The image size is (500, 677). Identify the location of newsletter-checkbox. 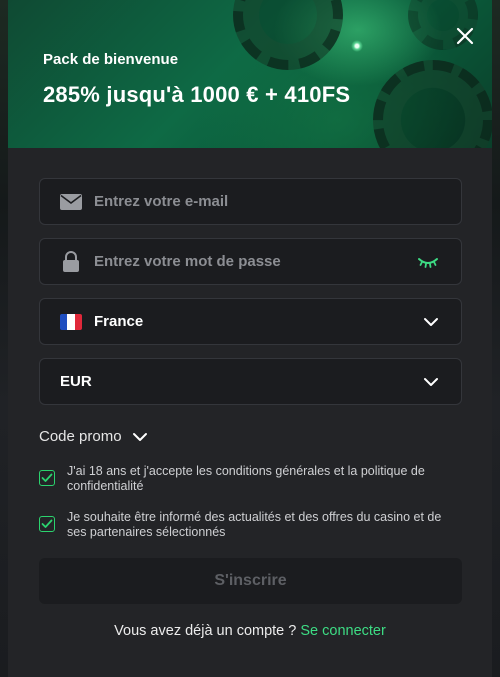
(47, 524).